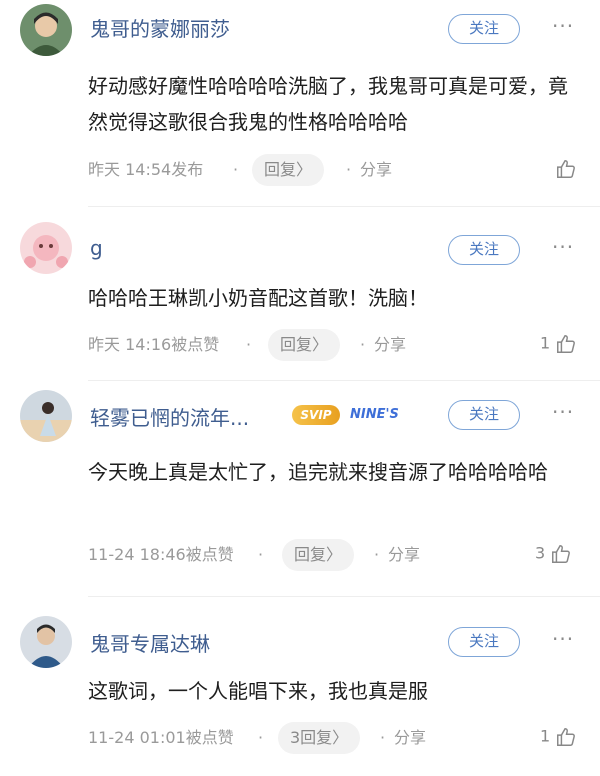 The height and width of the screenshot is (776, 600). Describe the element at coordinates (96, 248) in the screenshot. I see `username: g` at that location.